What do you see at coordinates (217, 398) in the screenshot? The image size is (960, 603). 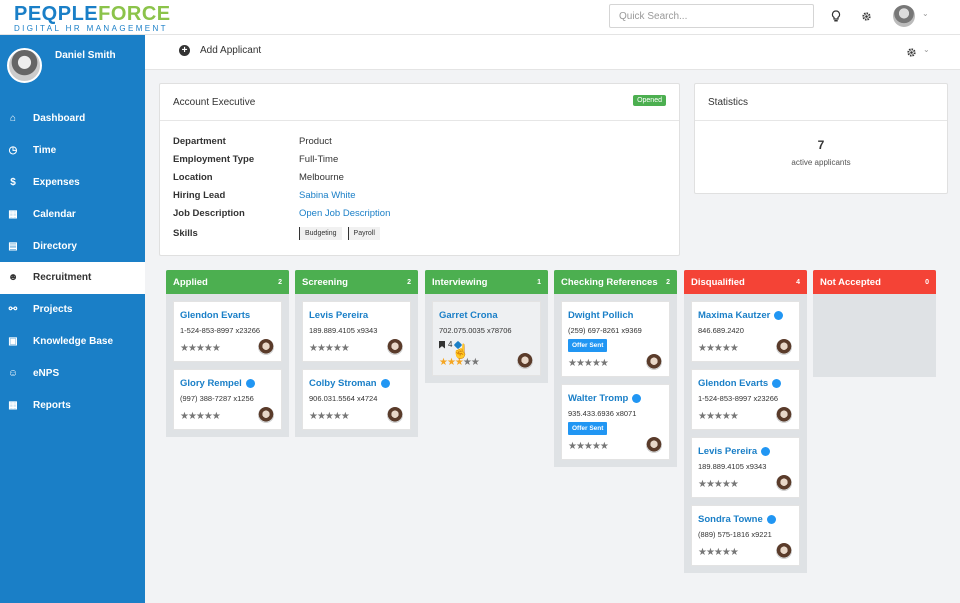 I see `applicant-phone: (997) 388-7287 x1256` at bounding box center [217, 398].